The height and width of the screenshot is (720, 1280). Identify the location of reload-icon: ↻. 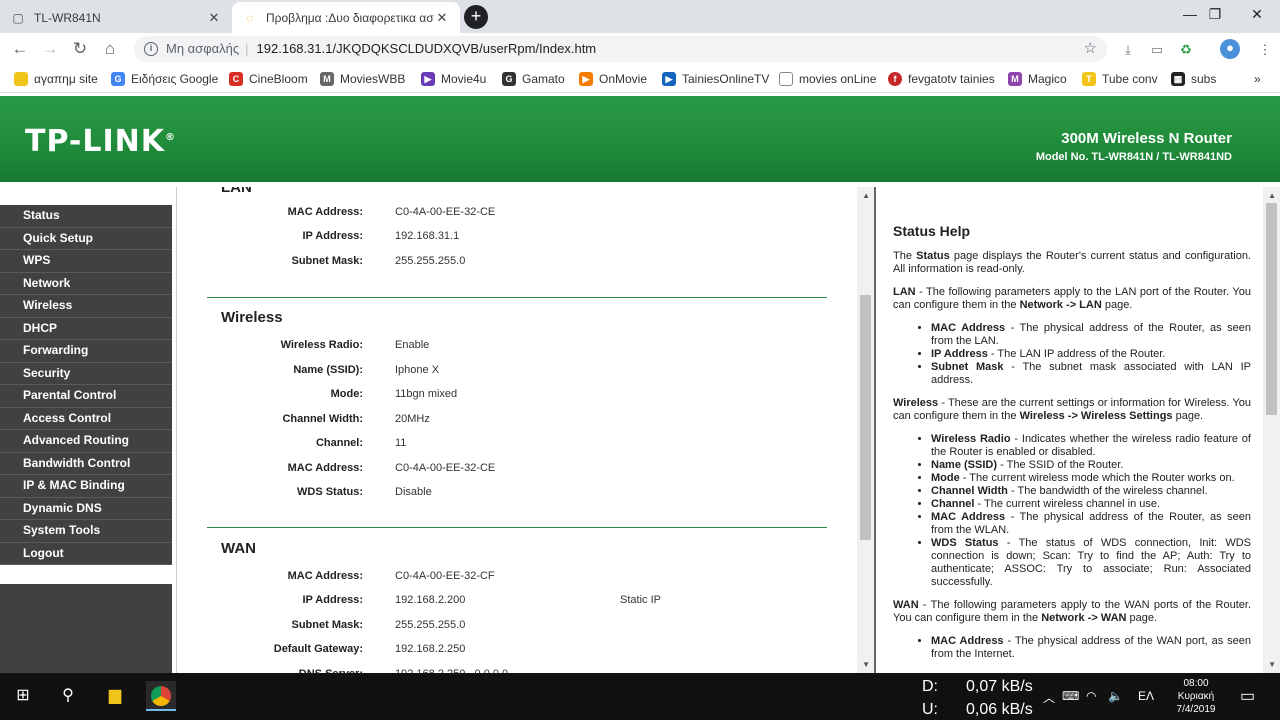
(80, 49).